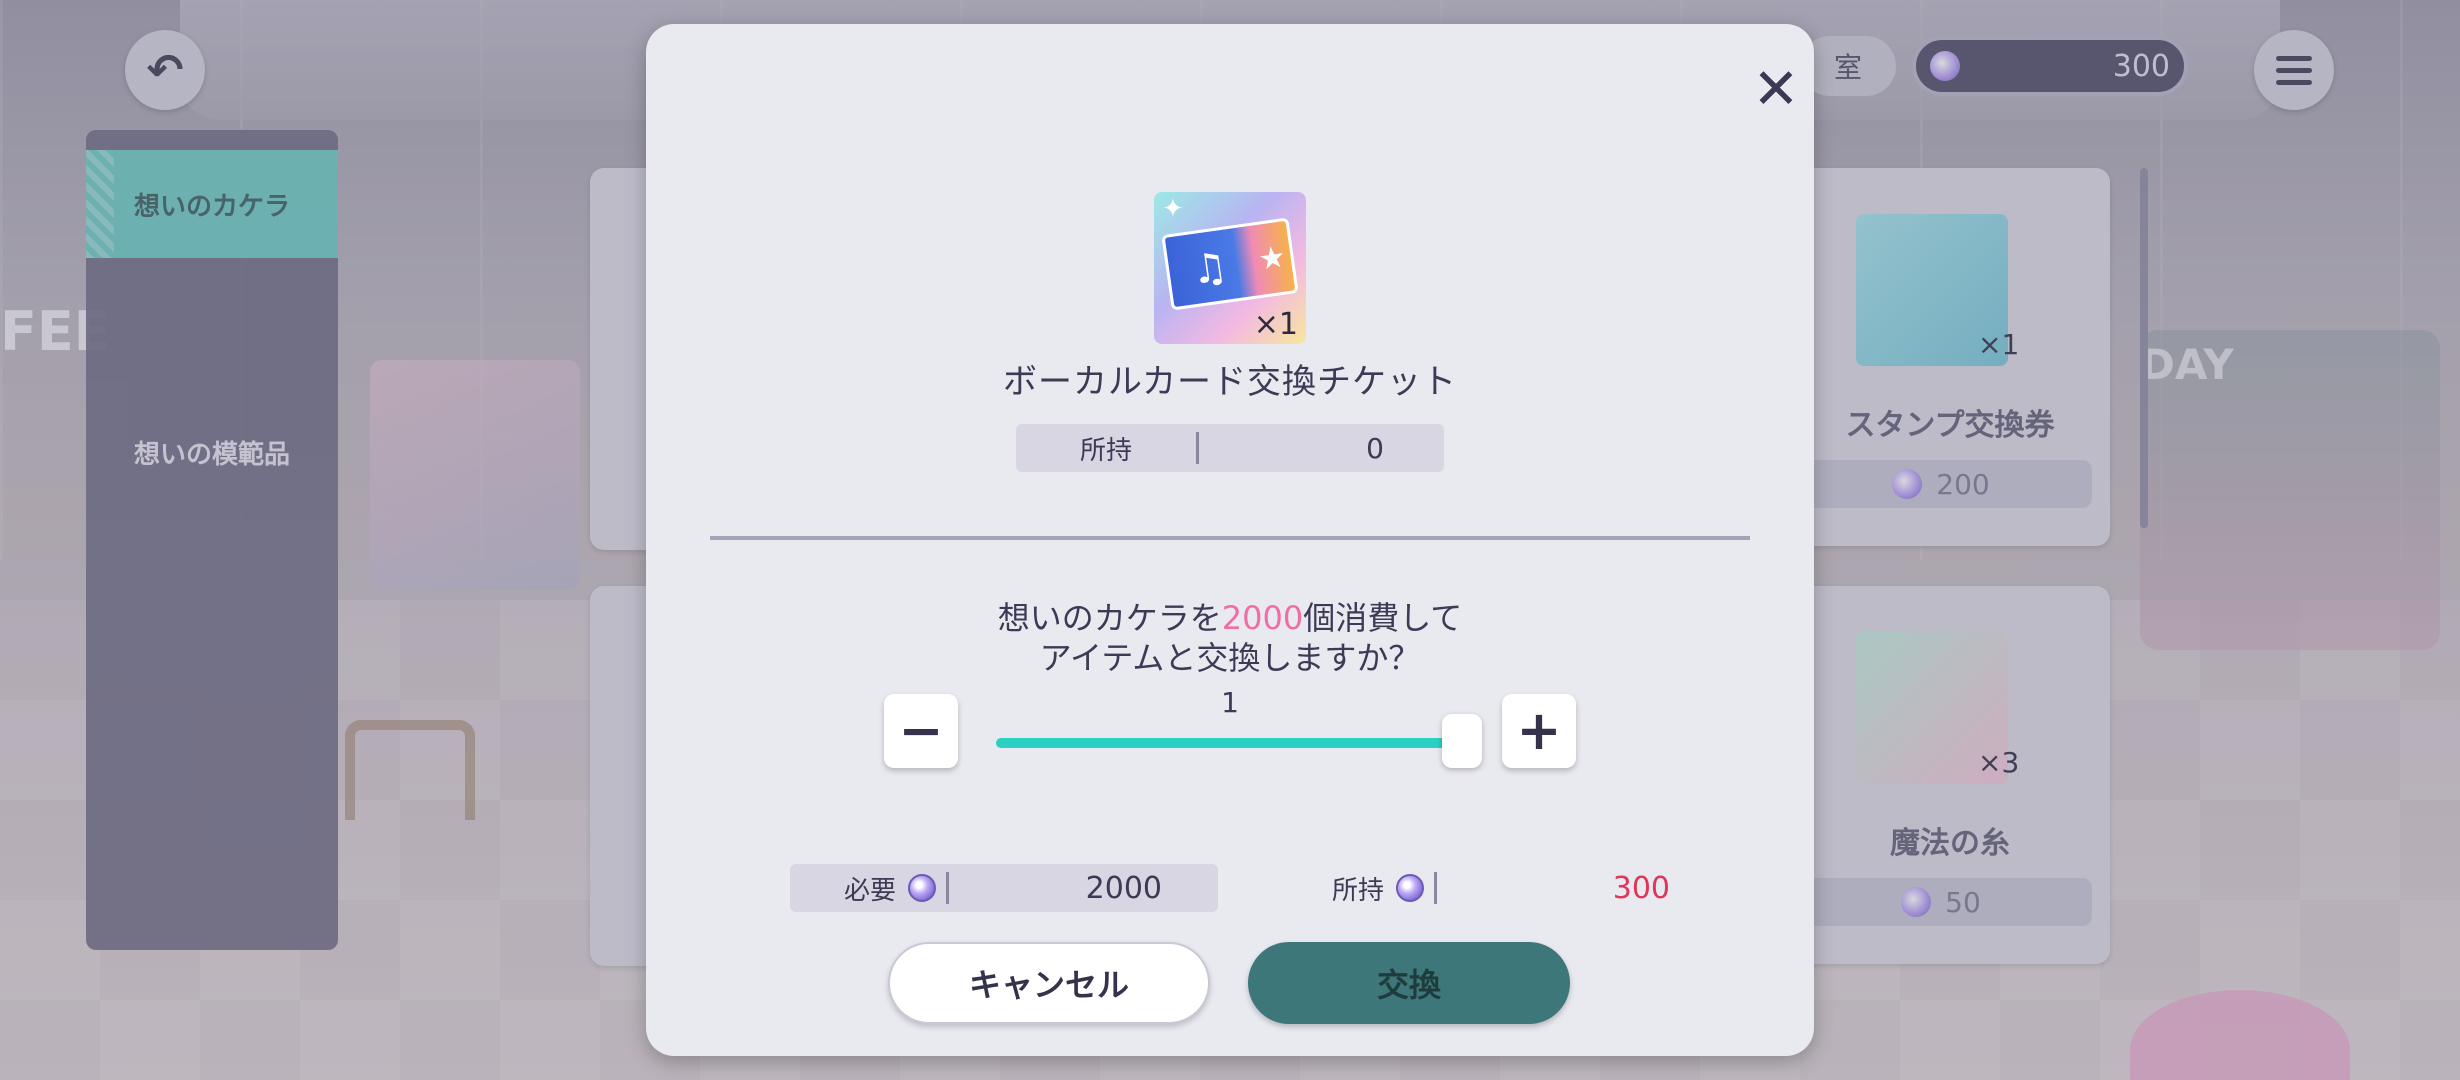  What do you see at coordinates (1641, 888) in the screenshot?
I see `have-value: 300` at bounding box center [1641, 888].